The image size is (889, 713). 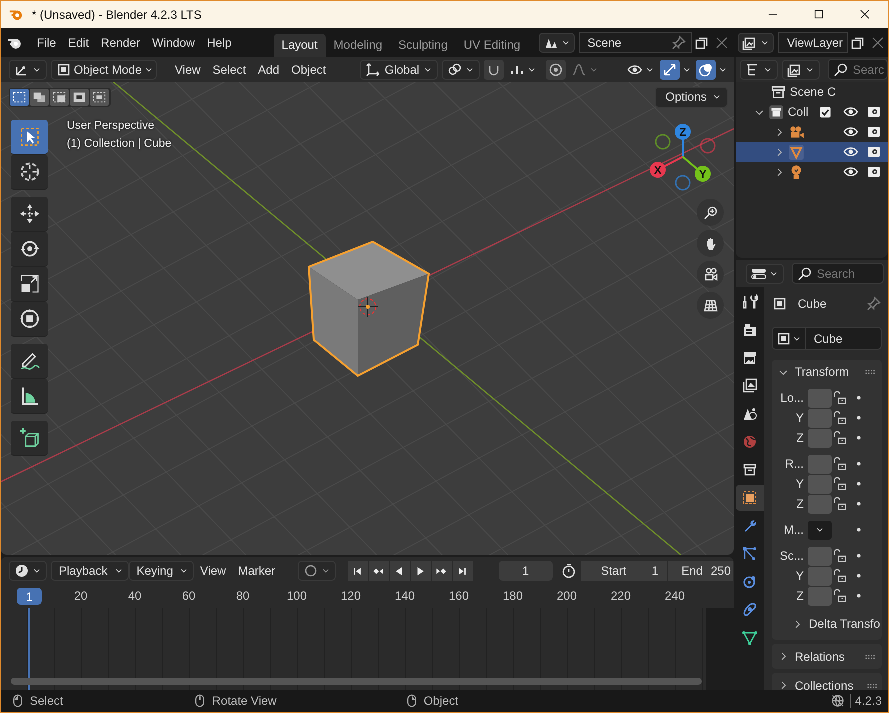 I want to click on status-hint: Object, so click(x=441, y=701).